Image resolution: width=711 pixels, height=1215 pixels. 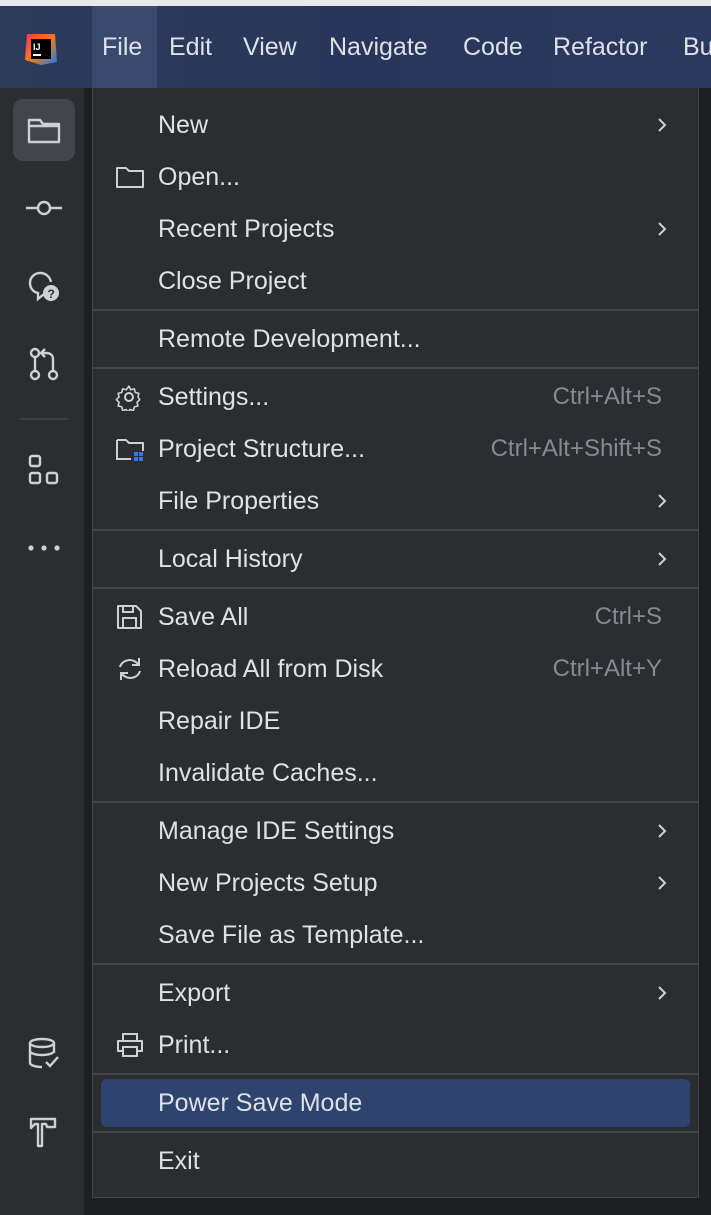 What do you see at coordinates (130, 1045) in the screenshot?
I see `printer-icon` at bounding box center [130, 1045].